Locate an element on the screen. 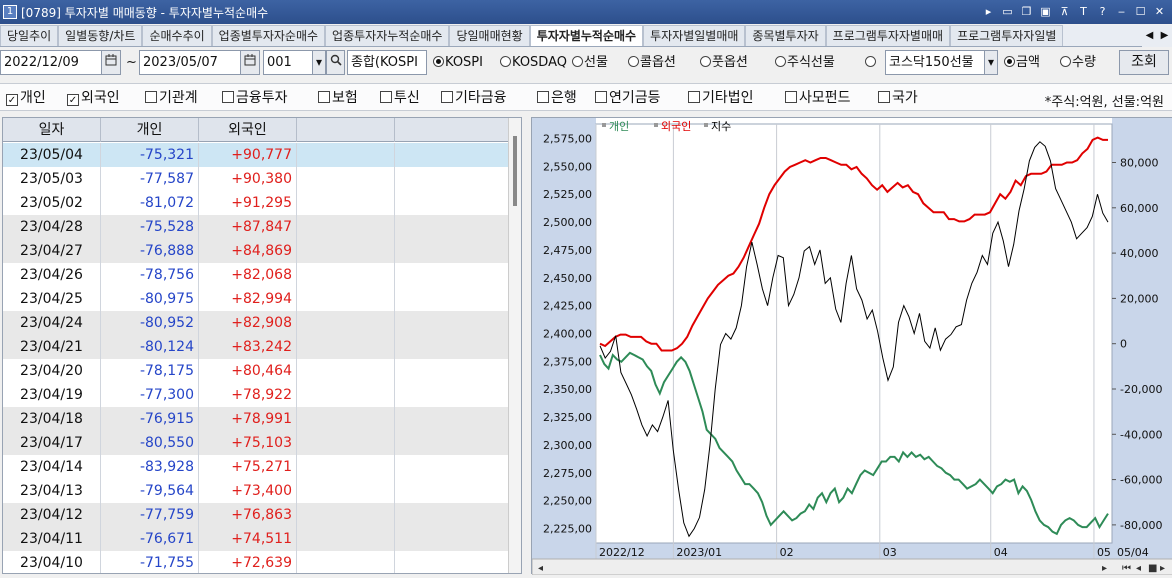 The width and height of the screenshot is (1172, 578). table-row: 23/04/20 -78,175 +80,464 is located at coordinates (255, 371).